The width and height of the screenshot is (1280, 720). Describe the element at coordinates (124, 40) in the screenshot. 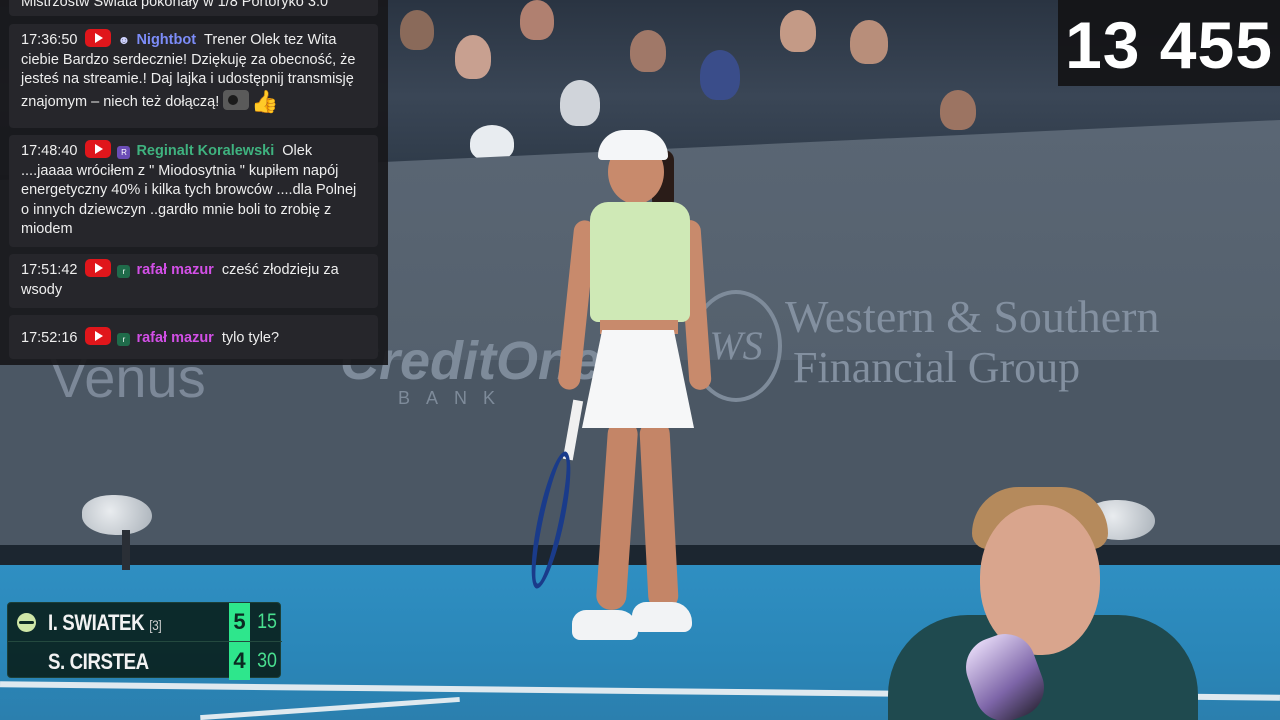

I see `bot-badge-icon: ☻` at that location.